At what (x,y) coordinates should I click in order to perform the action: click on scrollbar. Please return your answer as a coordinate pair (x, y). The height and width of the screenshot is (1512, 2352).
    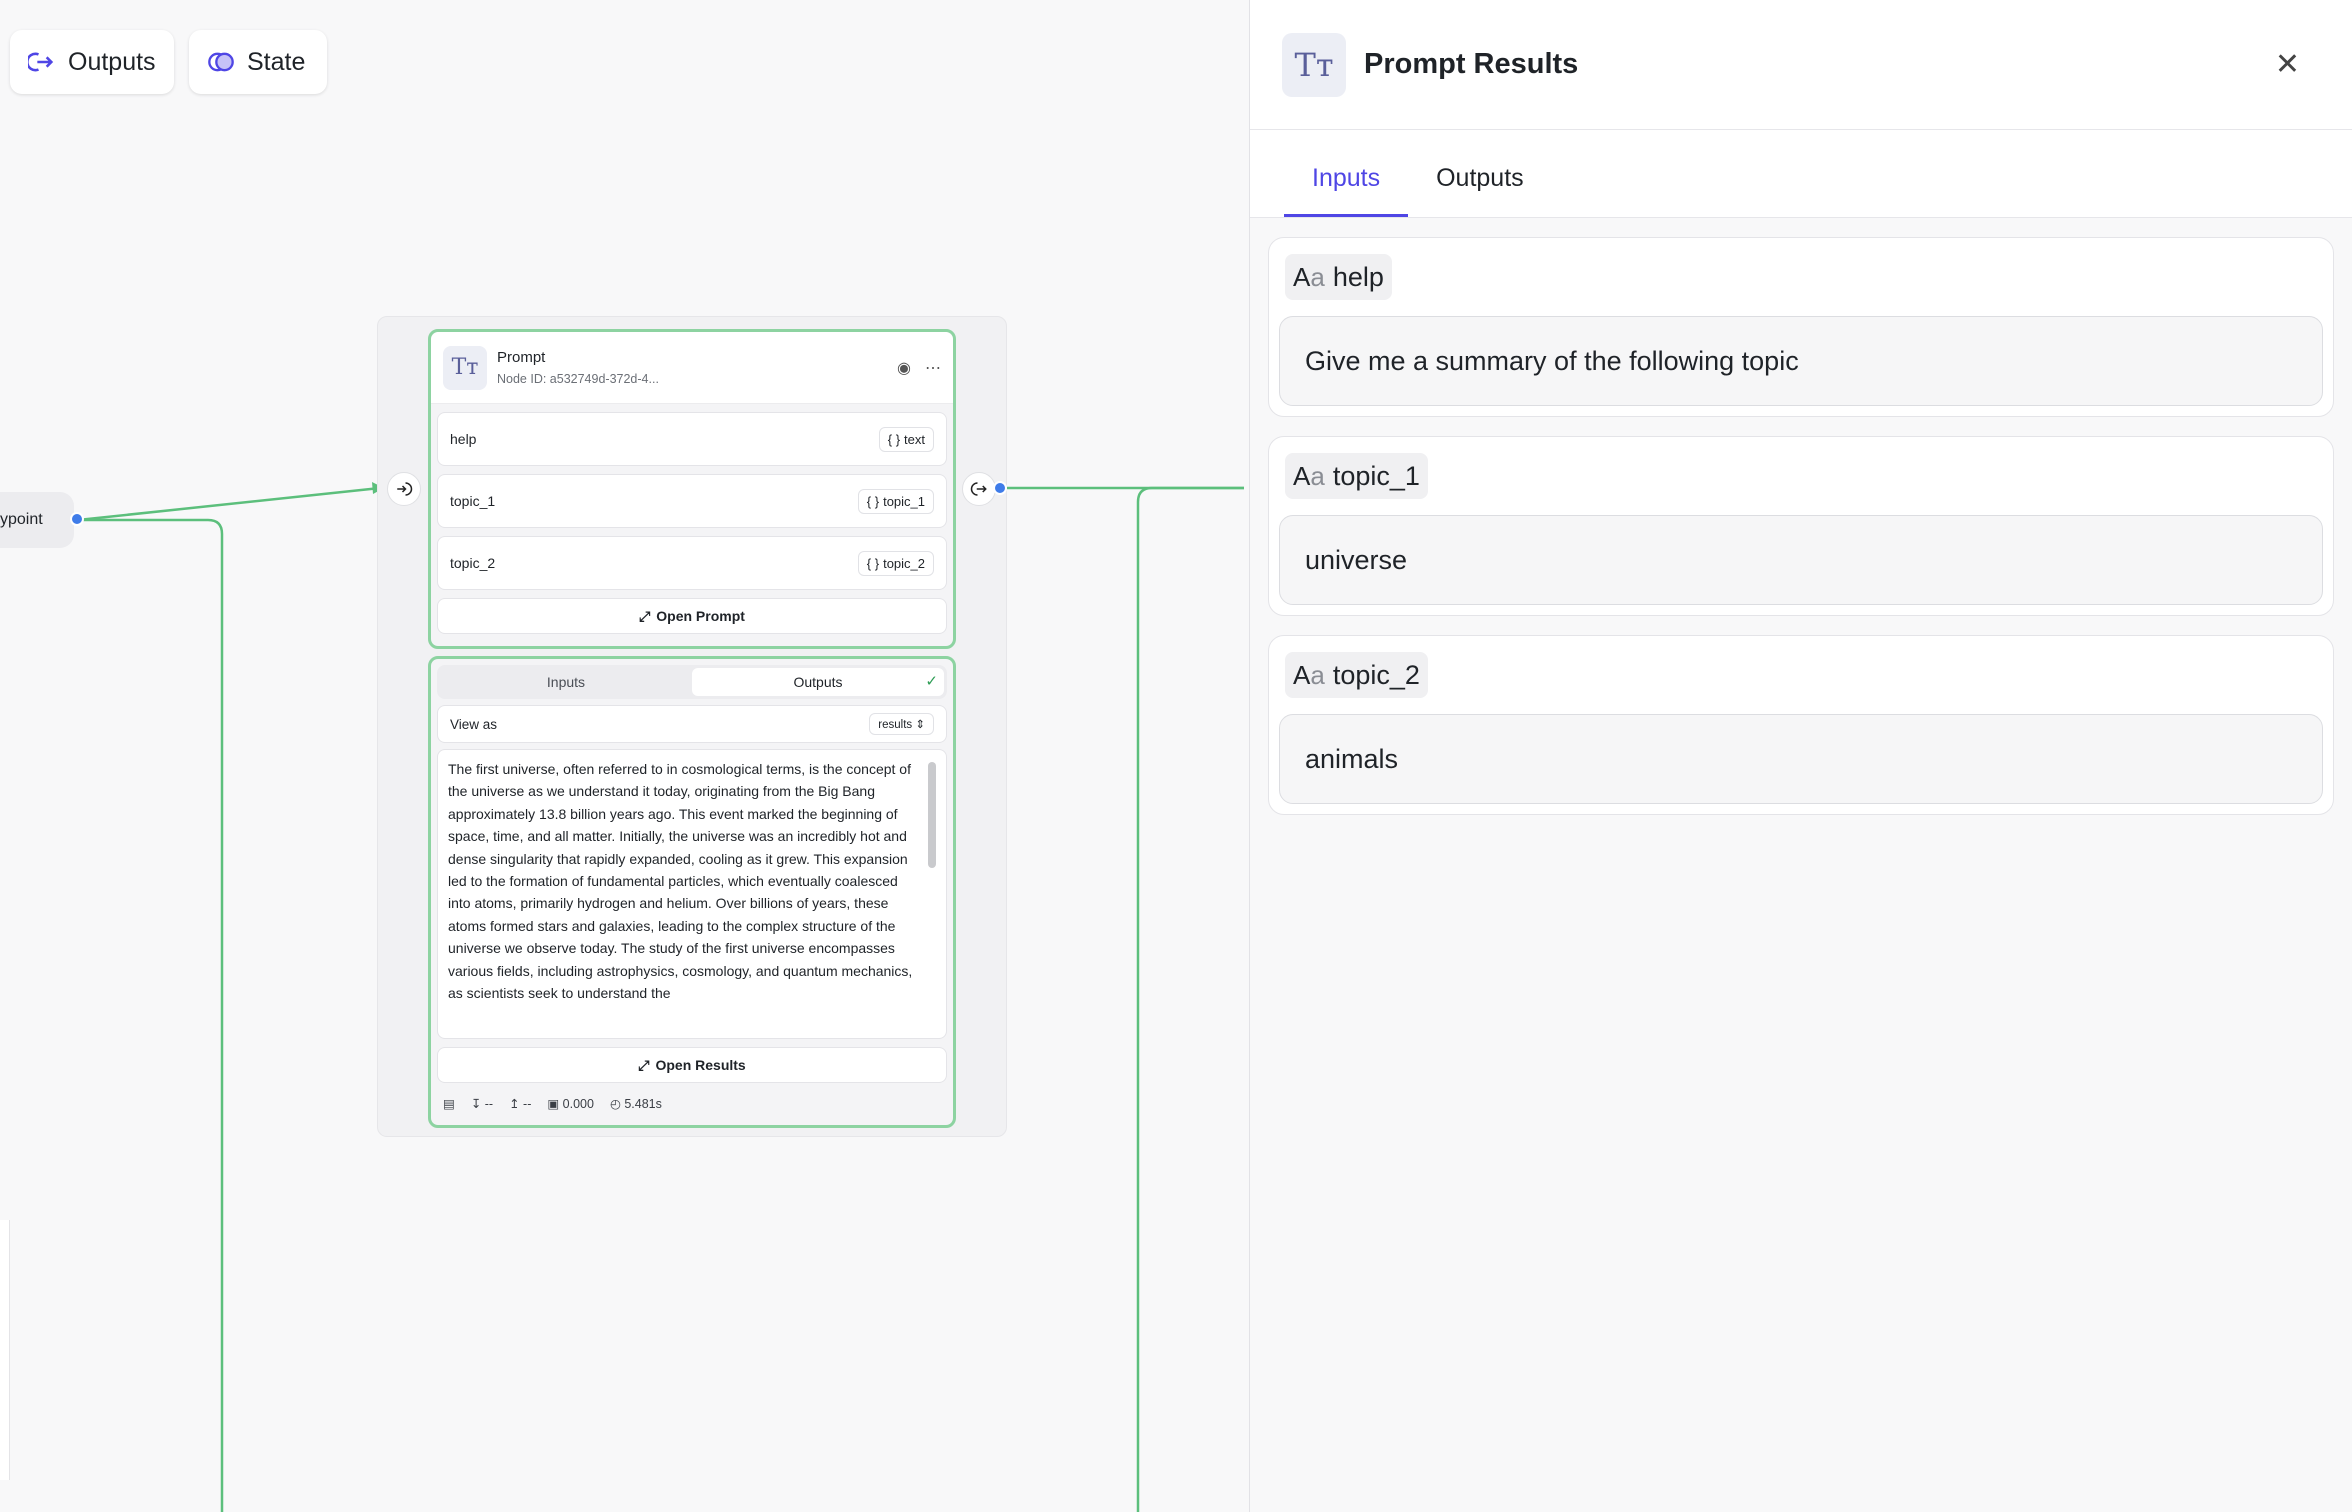
    Looking at the image, I should click on (932, 815).